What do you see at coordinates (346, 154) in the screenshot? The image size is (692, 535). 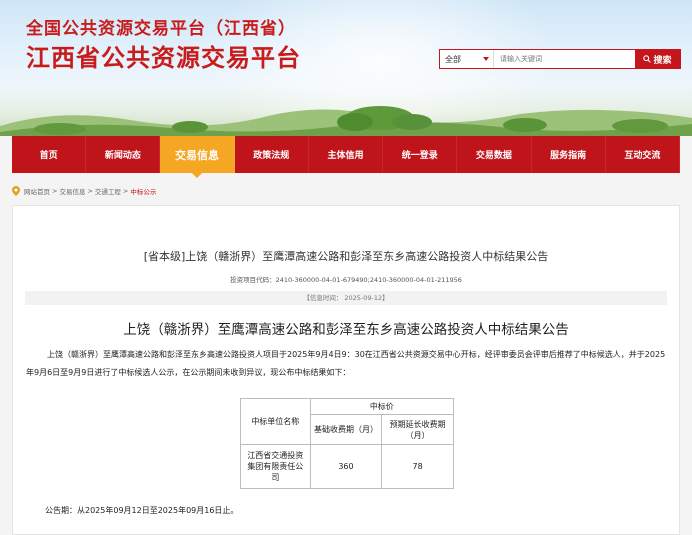 I see `nav-item-credit: 主体信用` at bounding box center [346, 154].